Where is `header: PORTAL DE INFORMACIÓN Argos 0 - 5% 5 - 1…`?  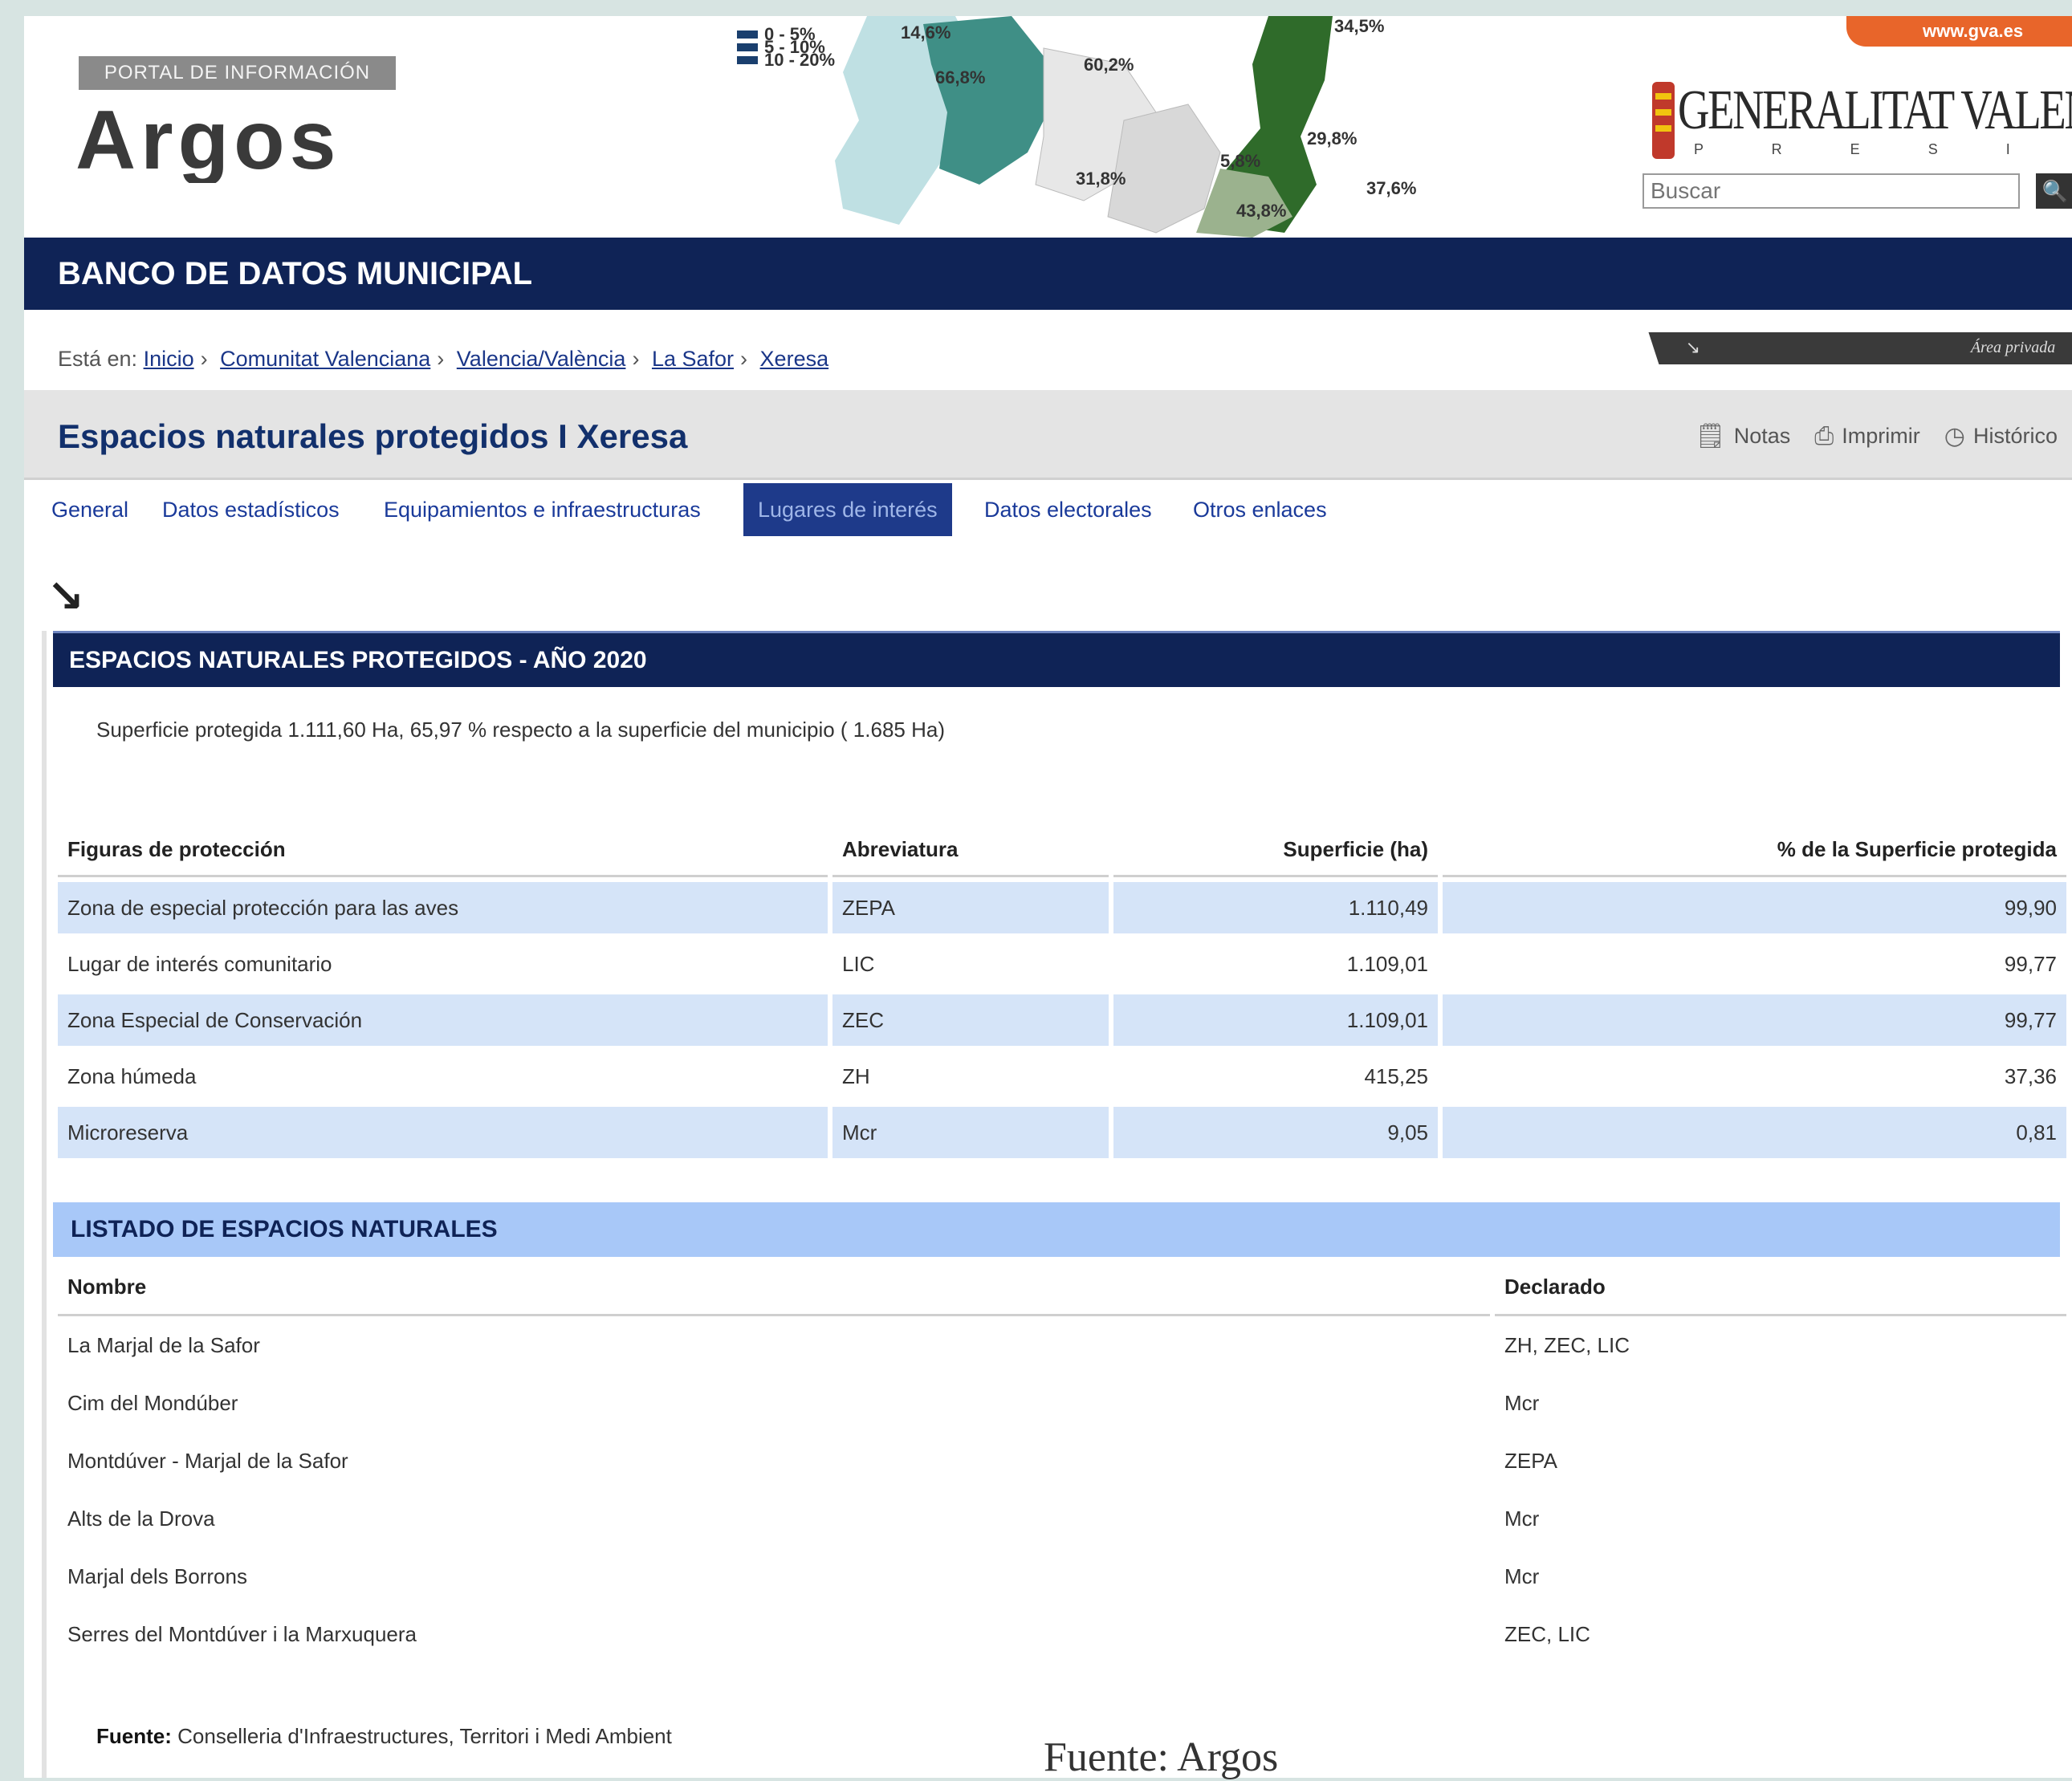
header: PORTAL DE INFORMACIÓN Argos 0 - 5% 5 - 1… is located at coordinates (1048, 127).